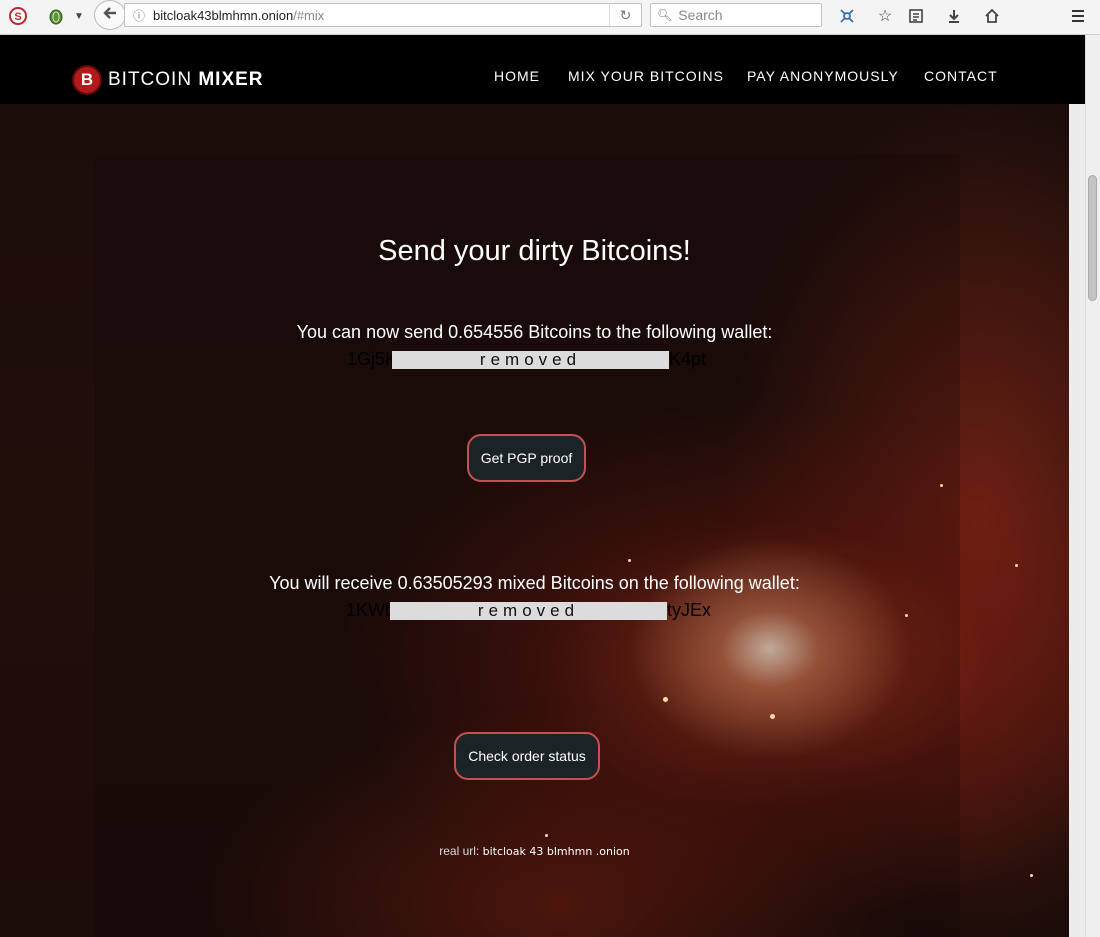  Describe the element at coordinates (556, 851) in the screenshot. I see `real-url-value: bitcloak 43 blmhmn .onion` at that location.